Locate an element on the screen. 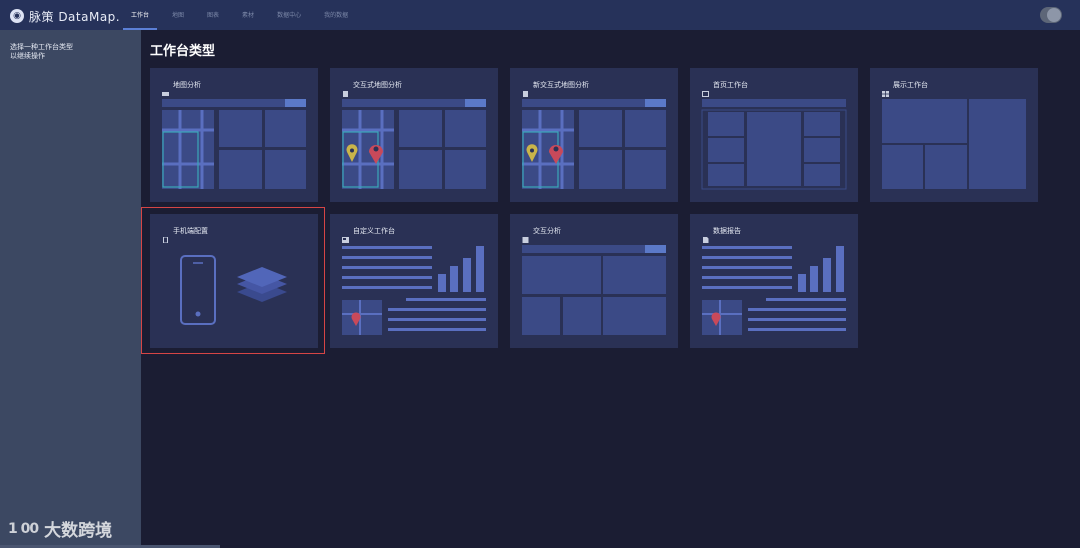  card-title: 展示工作台 is located at coordinates (910, 85).